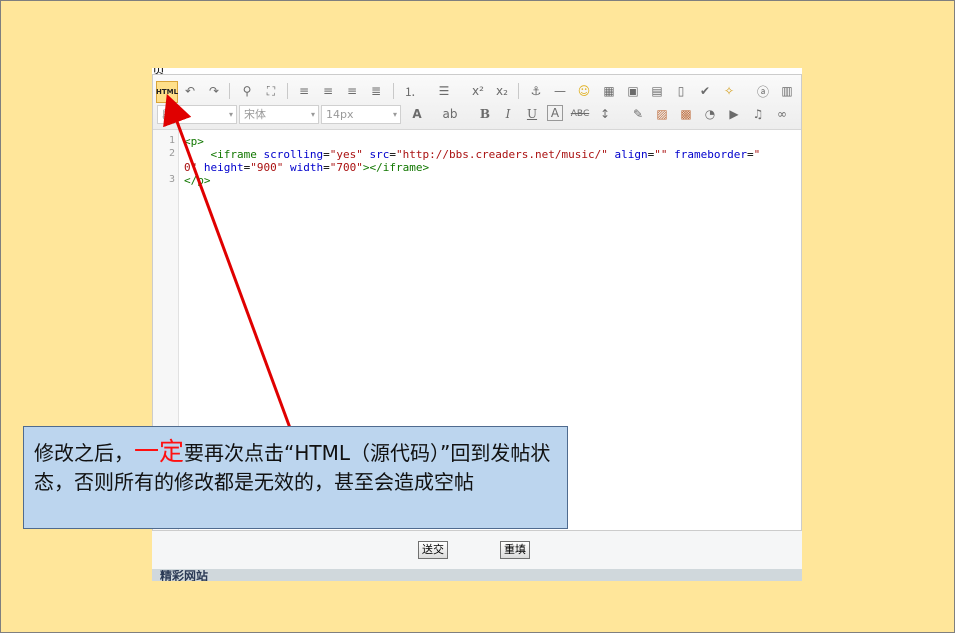  I want to click on eraser-icon: ✎, so click(638, 114).